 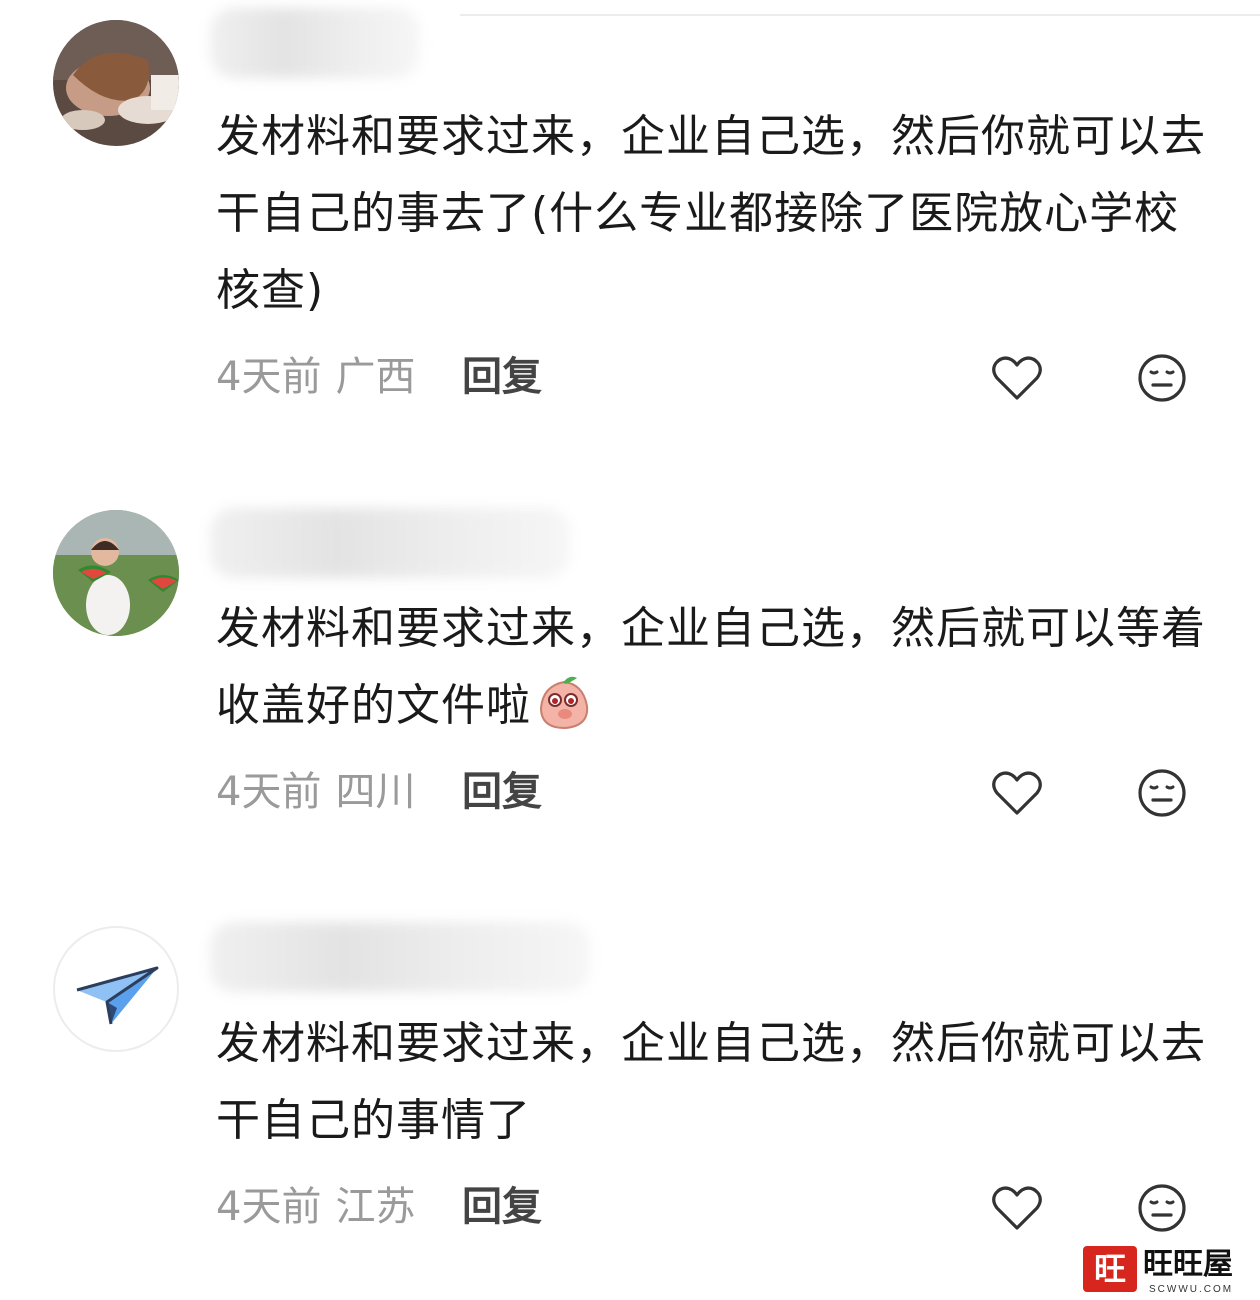 I want to click on comment-meta: 4天前 四川, so click(x=322, y=792).